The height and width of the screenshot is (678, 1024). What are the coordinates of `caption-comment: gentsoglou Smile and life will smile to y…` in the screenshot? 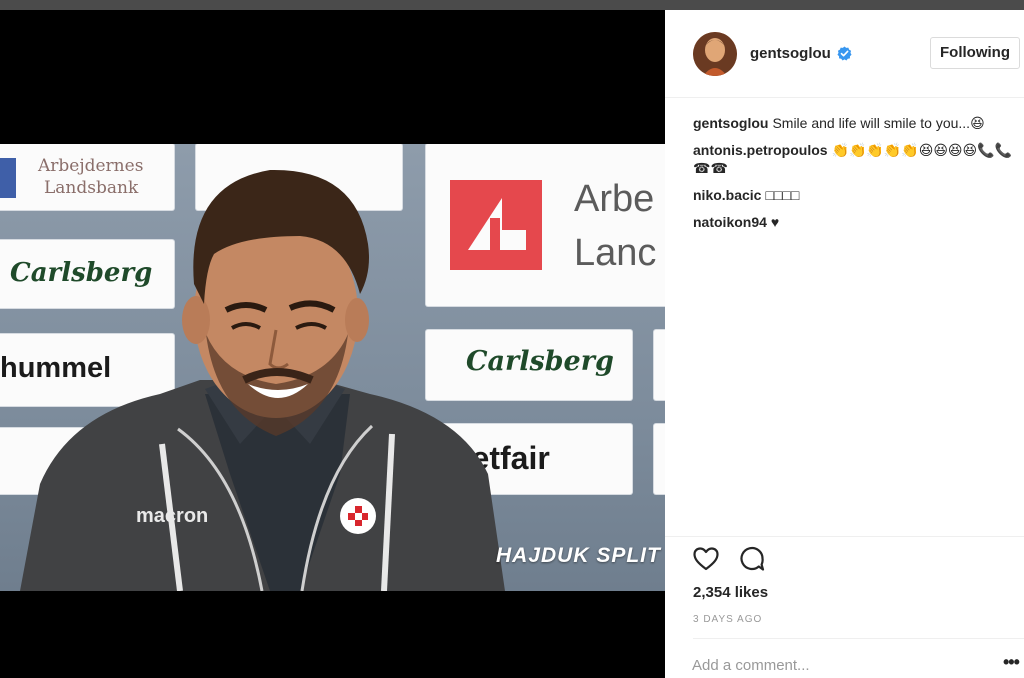 It's located at (858, 123).